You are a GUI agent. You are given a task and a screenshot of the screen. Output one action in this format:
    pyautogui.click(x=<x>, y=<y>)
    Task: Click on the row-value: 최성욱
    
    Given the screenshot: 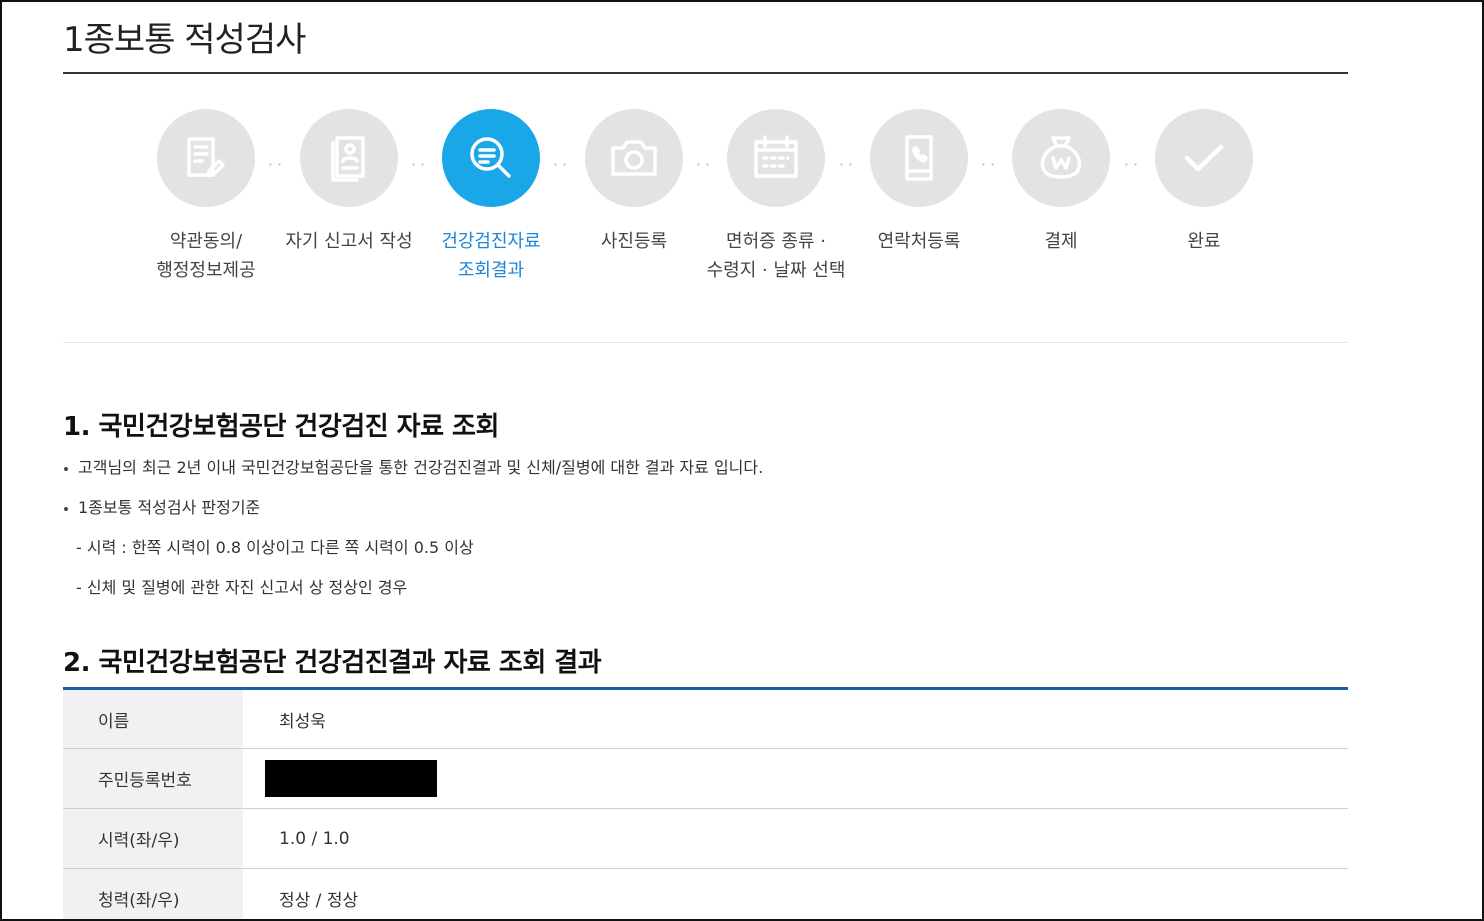 What is the action you would take?
    pyautogui.click(x=302, y=721)
    